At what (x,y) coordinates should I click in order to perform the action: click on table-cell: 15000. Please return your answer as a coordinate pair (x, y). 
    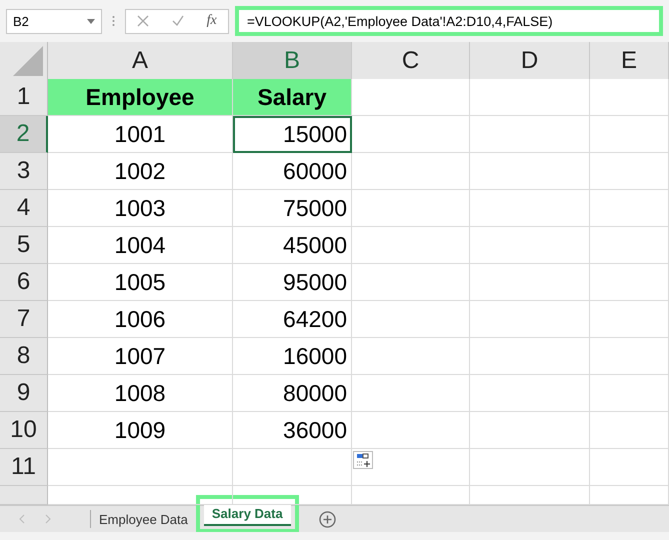
    Looking at the image, I should click on (292, 134).